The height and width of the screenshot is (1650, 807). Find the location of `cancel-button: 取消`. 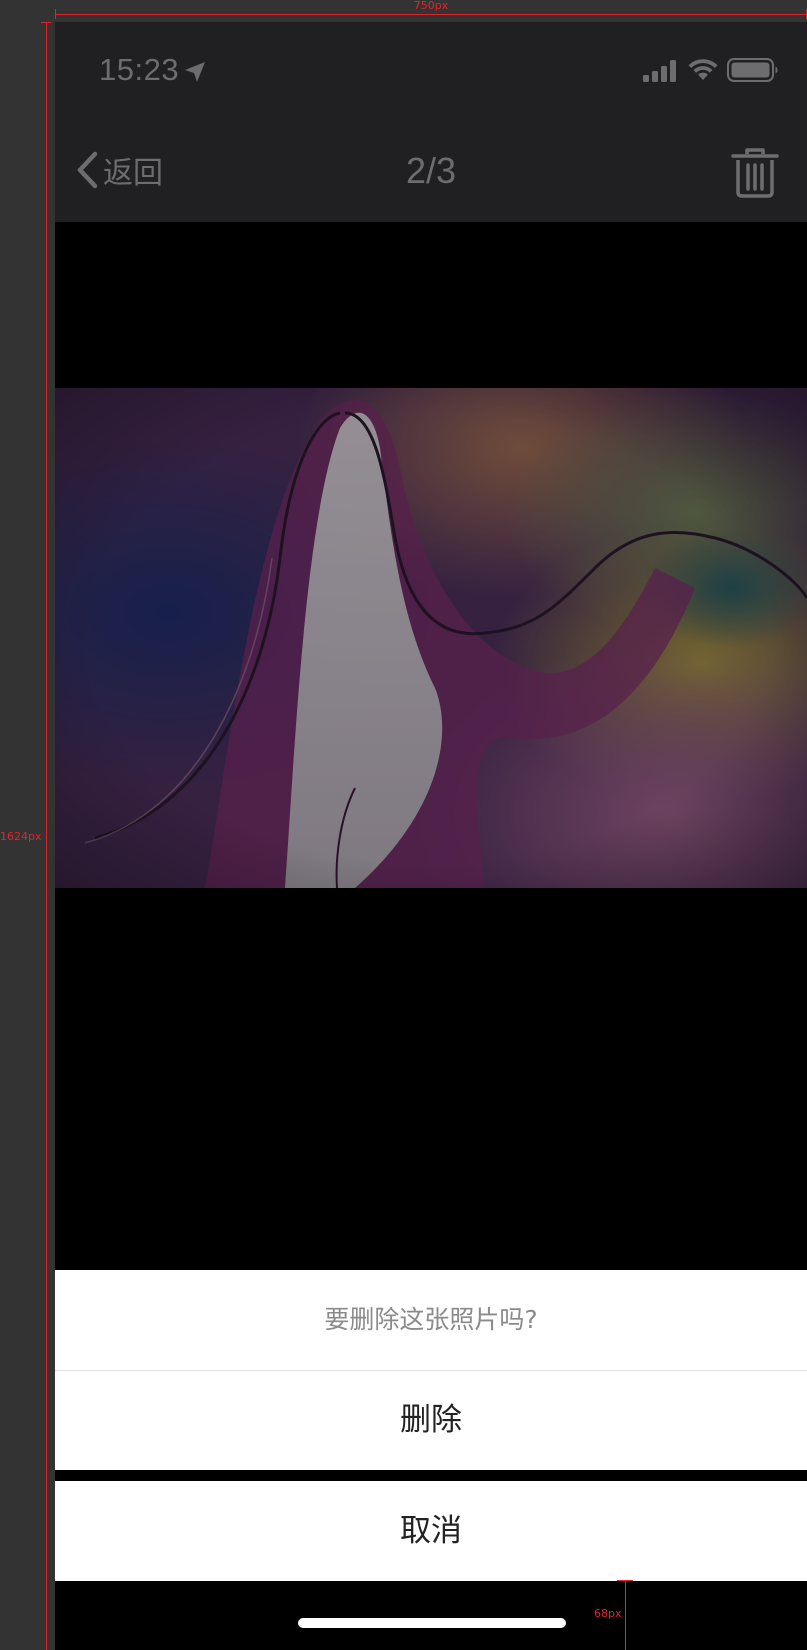

cancel-button: 取消 is located at coordinates (431, 1531).